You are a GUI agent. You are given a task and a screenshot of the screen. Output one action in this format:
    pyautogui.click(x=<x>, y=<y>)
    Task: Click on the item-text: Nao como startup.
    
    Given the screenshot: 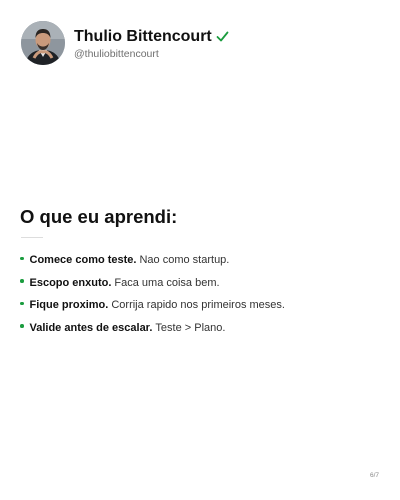 What is the action you would take?
    pyautogui.click(x=184, y=260)
    